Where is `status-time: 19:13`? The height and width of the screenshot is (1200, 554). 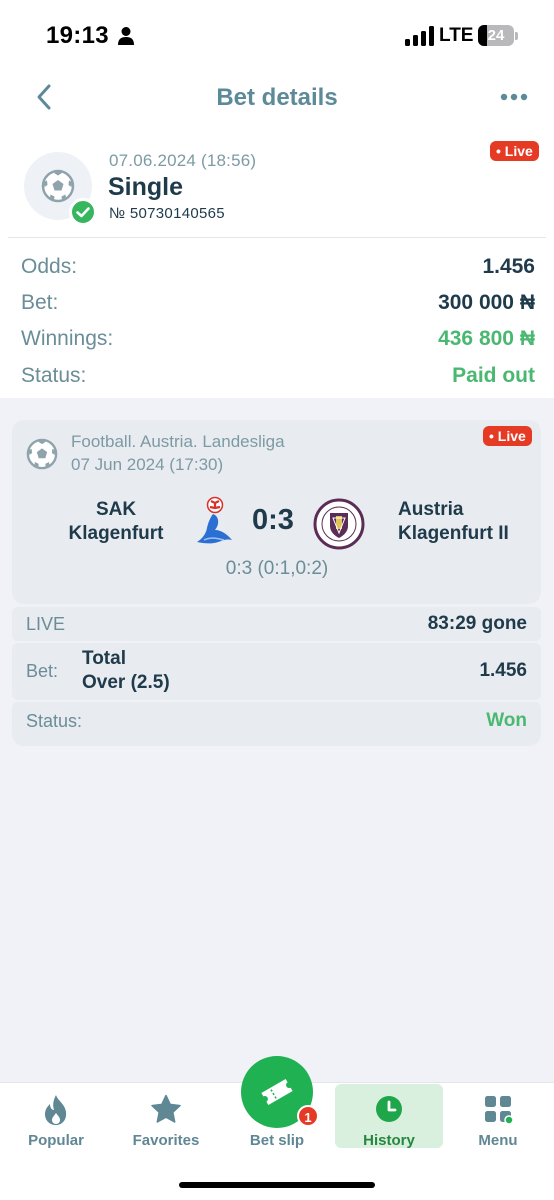 status-time: 19:13 is located at coordinates (77, 35).